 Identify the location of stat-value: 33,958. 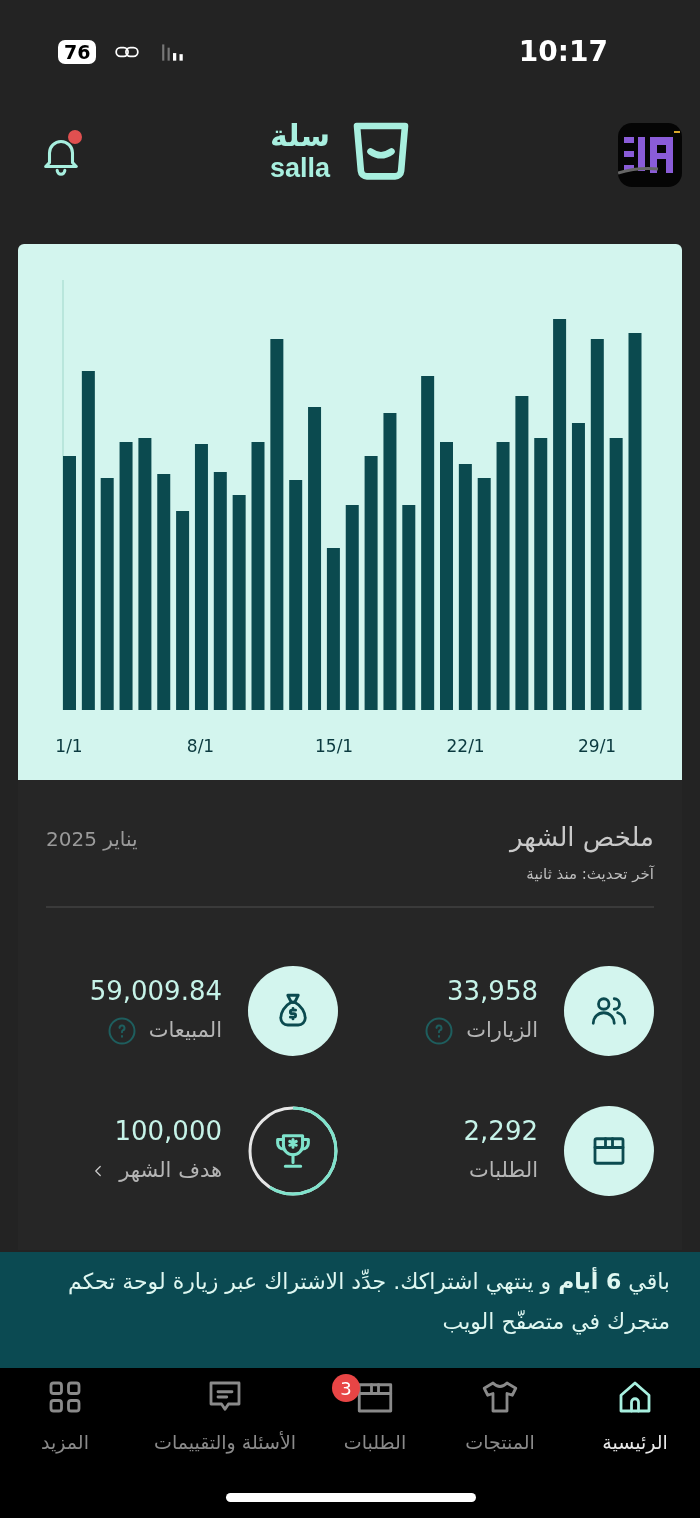
(492, 990).